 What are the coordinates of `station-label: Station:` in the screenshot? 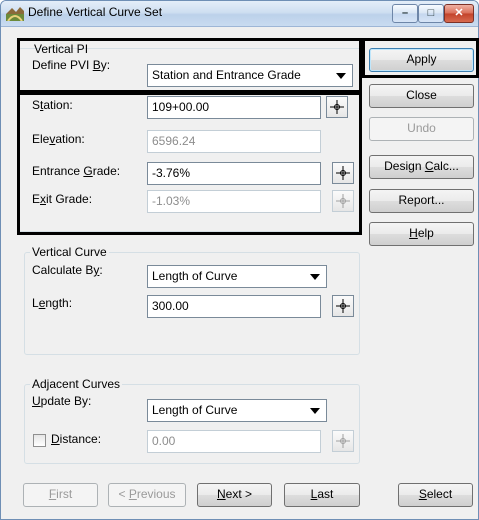 It's located at (52, 105).